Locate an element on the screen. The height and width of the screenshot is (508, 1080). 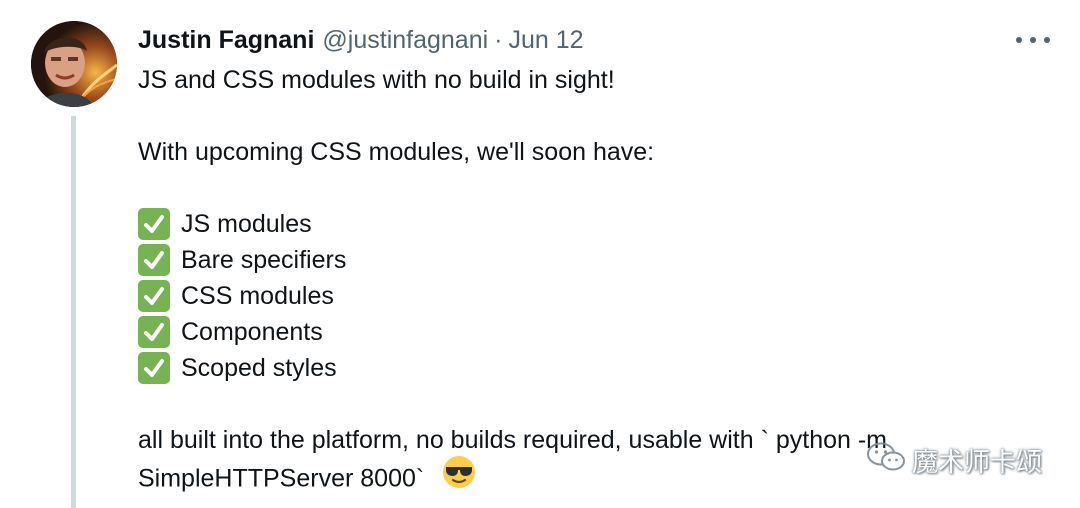
author-handle: @justinfagnani is located at coordinates (405, 40).